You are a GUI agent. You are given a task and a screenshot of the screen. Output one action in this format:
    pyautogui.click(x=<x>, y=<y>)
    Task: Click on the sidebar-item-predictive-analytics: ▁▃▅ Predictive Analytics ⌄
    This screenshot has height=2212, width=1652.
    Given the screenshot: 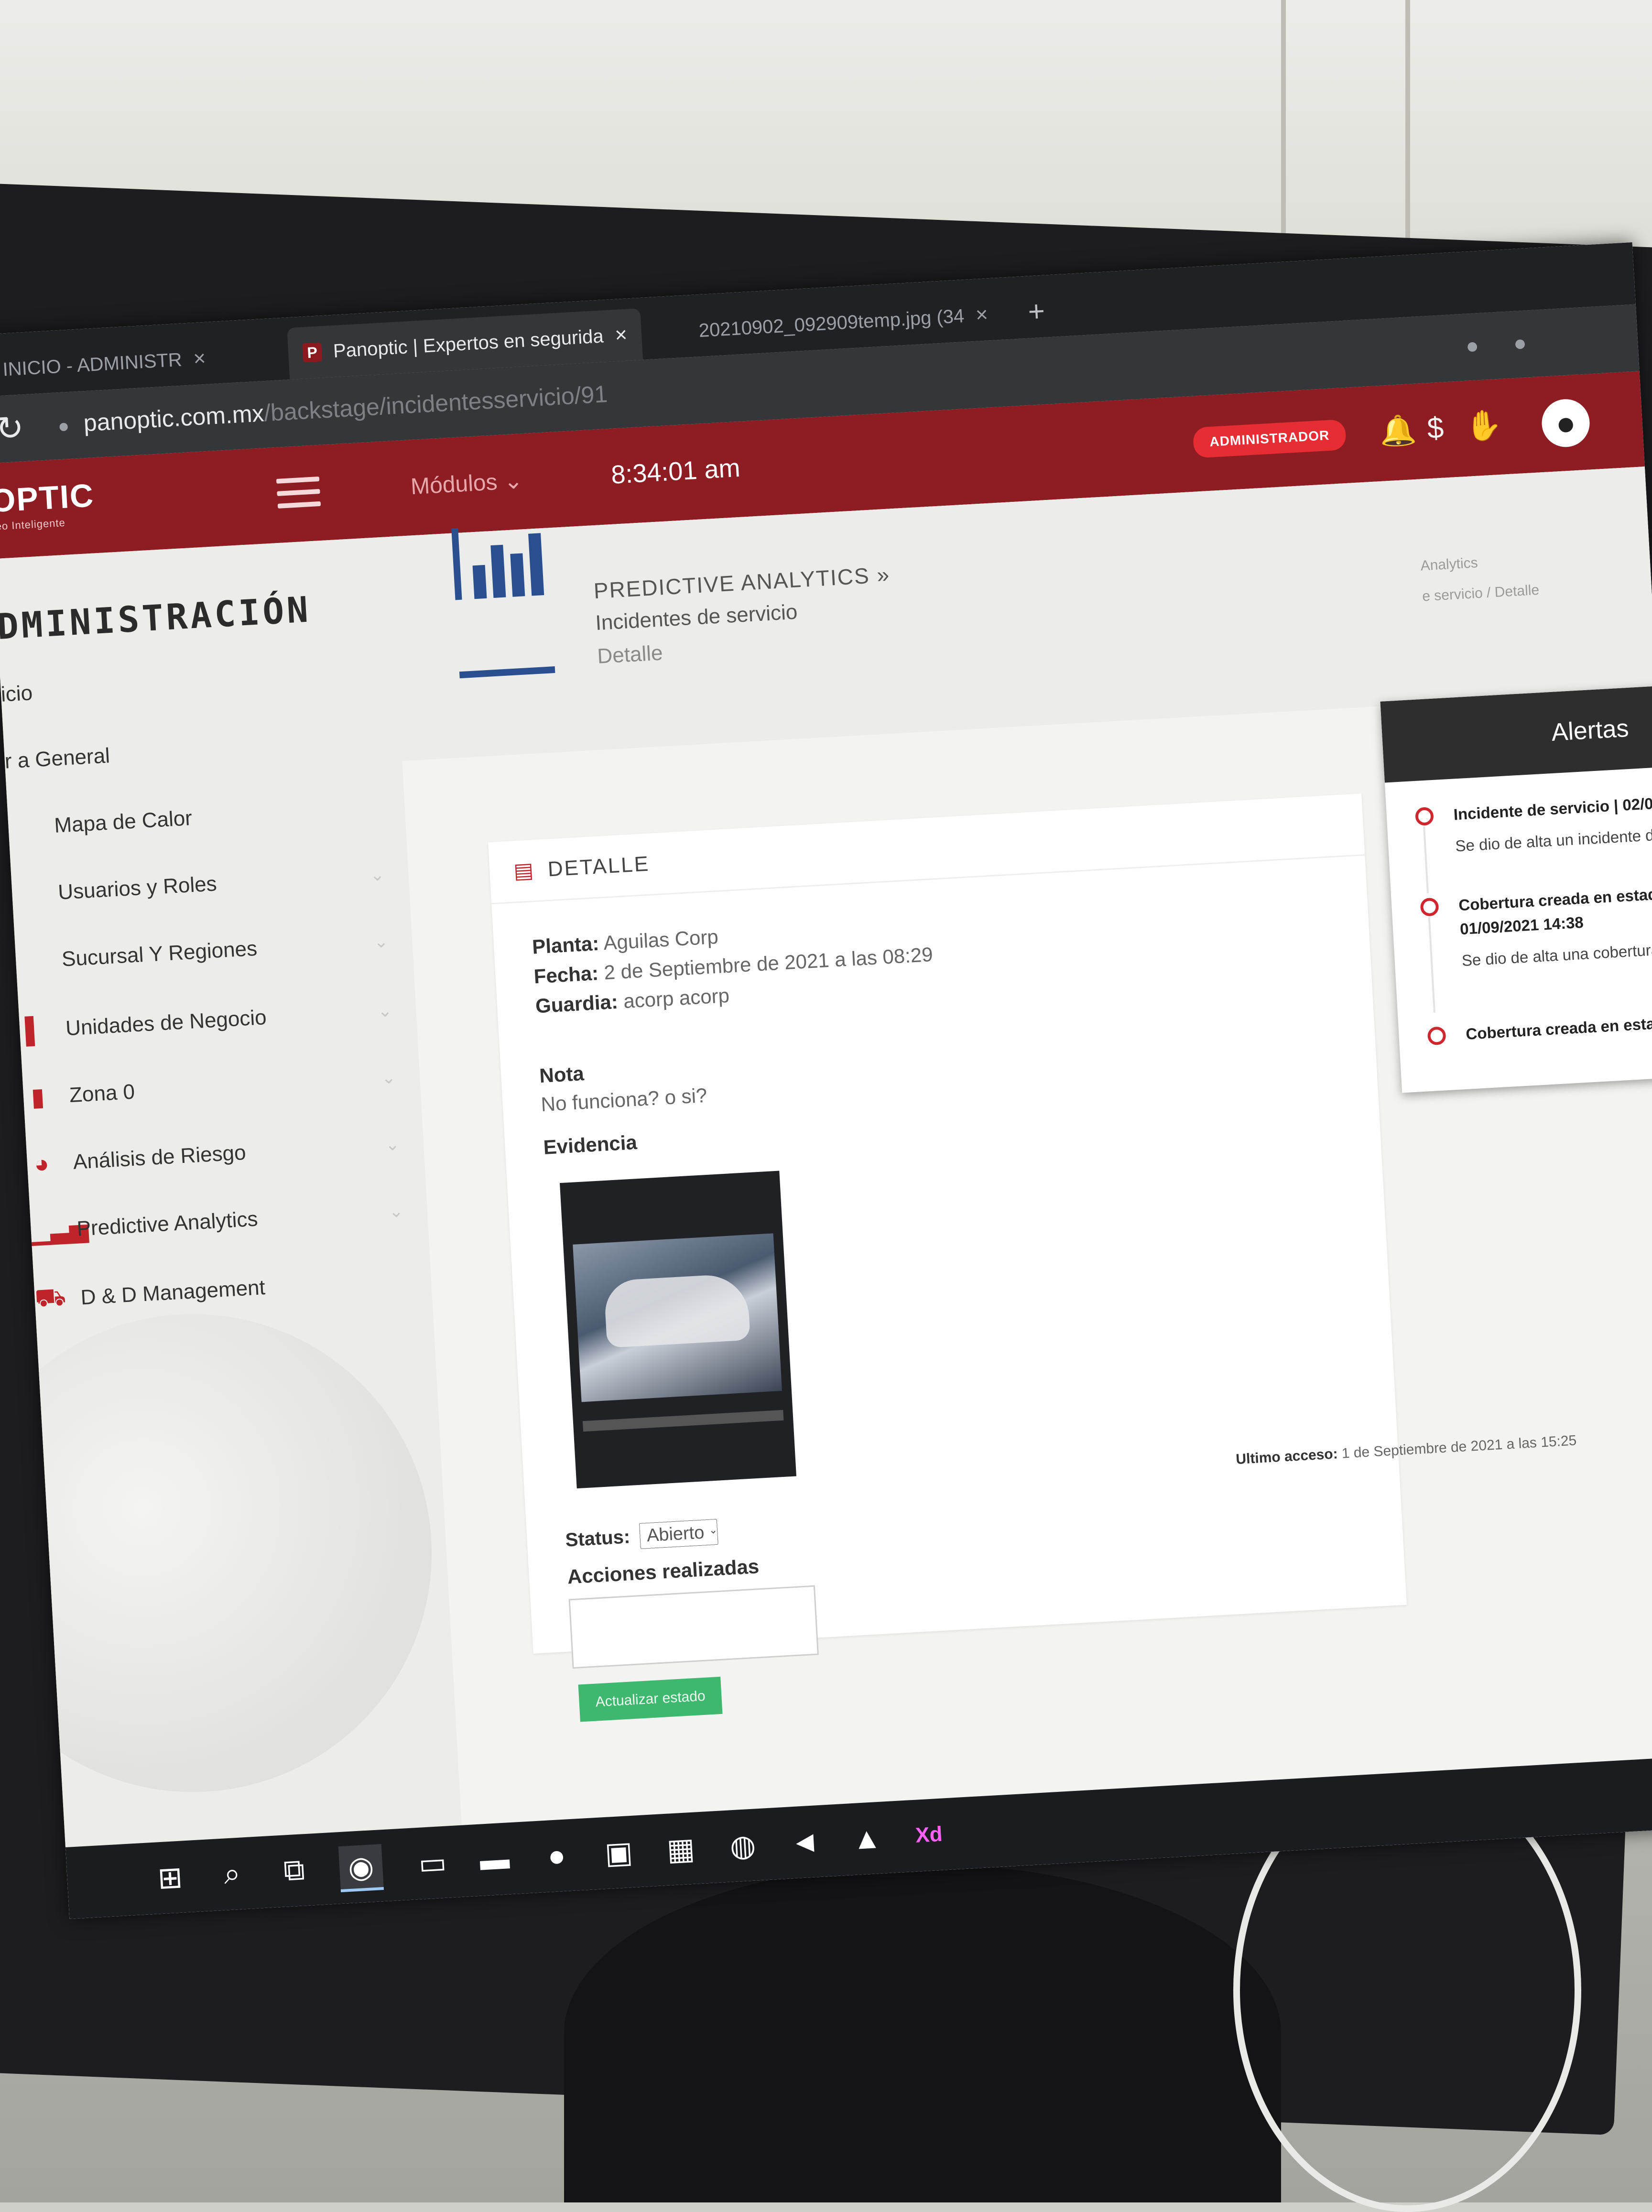 What is the action you would take?
    pyautogui.click(x=221, y=1221)
    